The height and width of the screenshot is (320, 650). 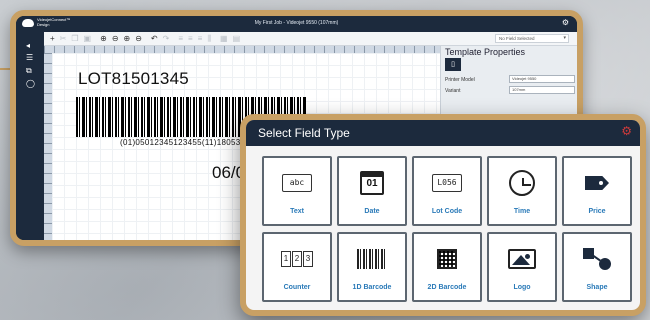 I want to click on ungroup-icon: ▤, so click(x=237, y=39).